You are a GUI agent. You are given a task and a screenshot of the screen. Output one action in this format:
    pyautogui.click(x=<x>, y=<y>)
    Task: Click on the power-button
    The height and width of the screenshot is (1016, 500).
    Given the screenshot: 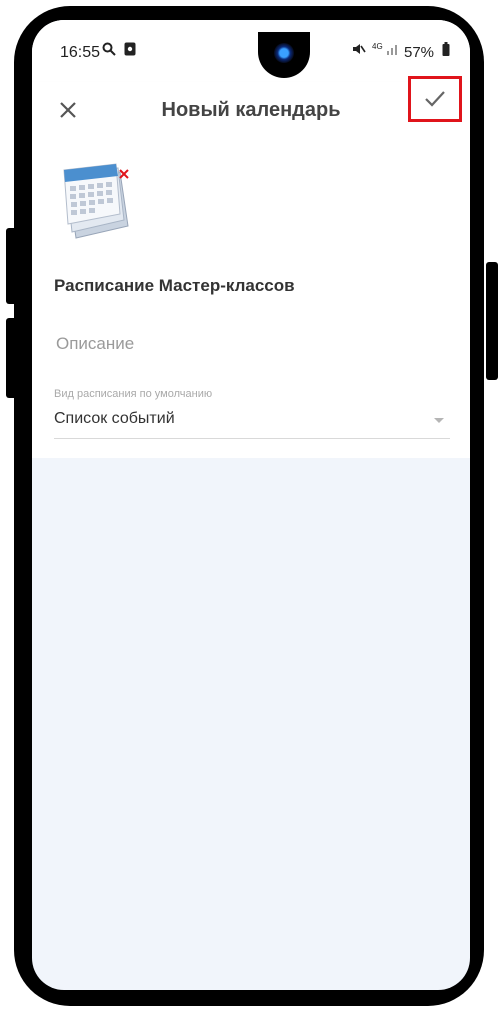 What is the action you would take?
    pyautogui.click(x=492, y=321)
    